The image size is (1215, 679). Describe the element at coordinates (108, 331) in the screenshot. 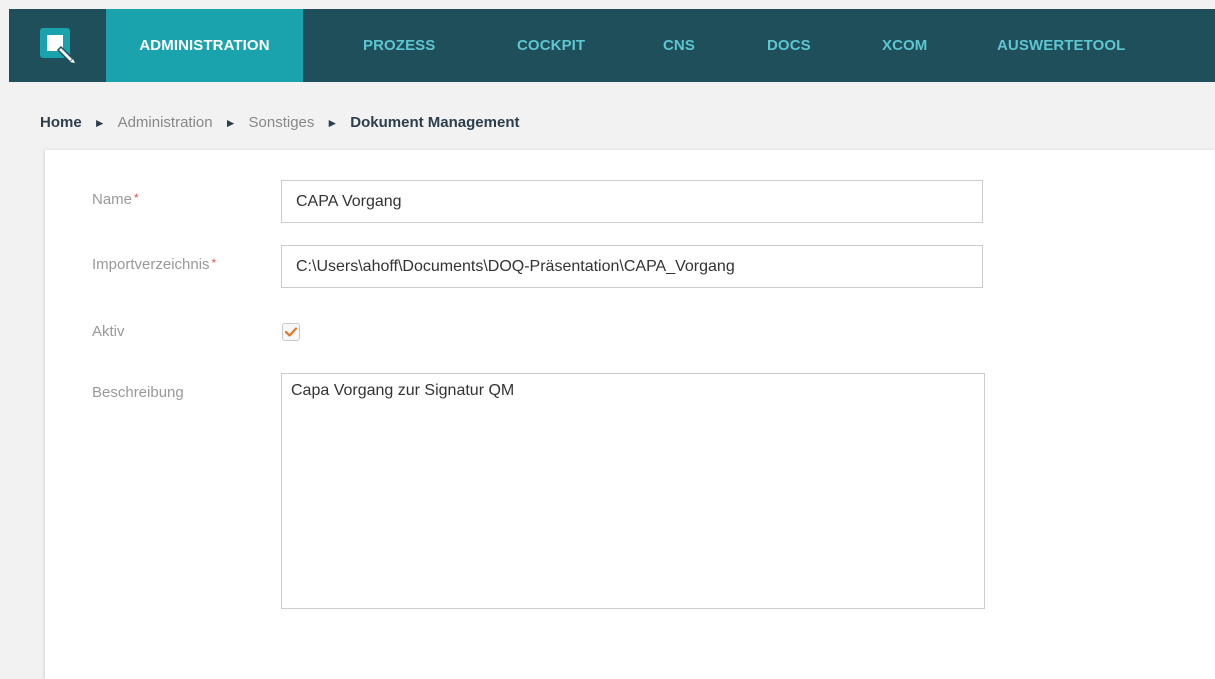

I see `aktiv-label: Aktiv` at that location.